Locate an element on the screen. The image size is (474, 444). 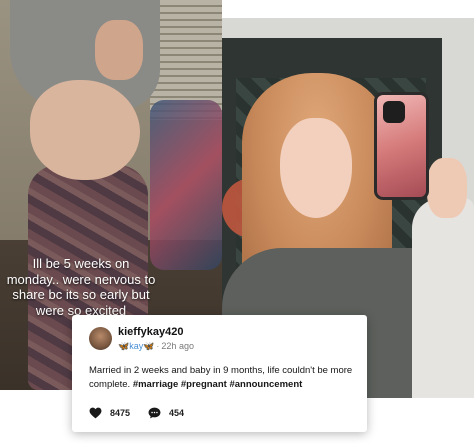
likes-stat: 8475 is located at coordinates (109, 413).